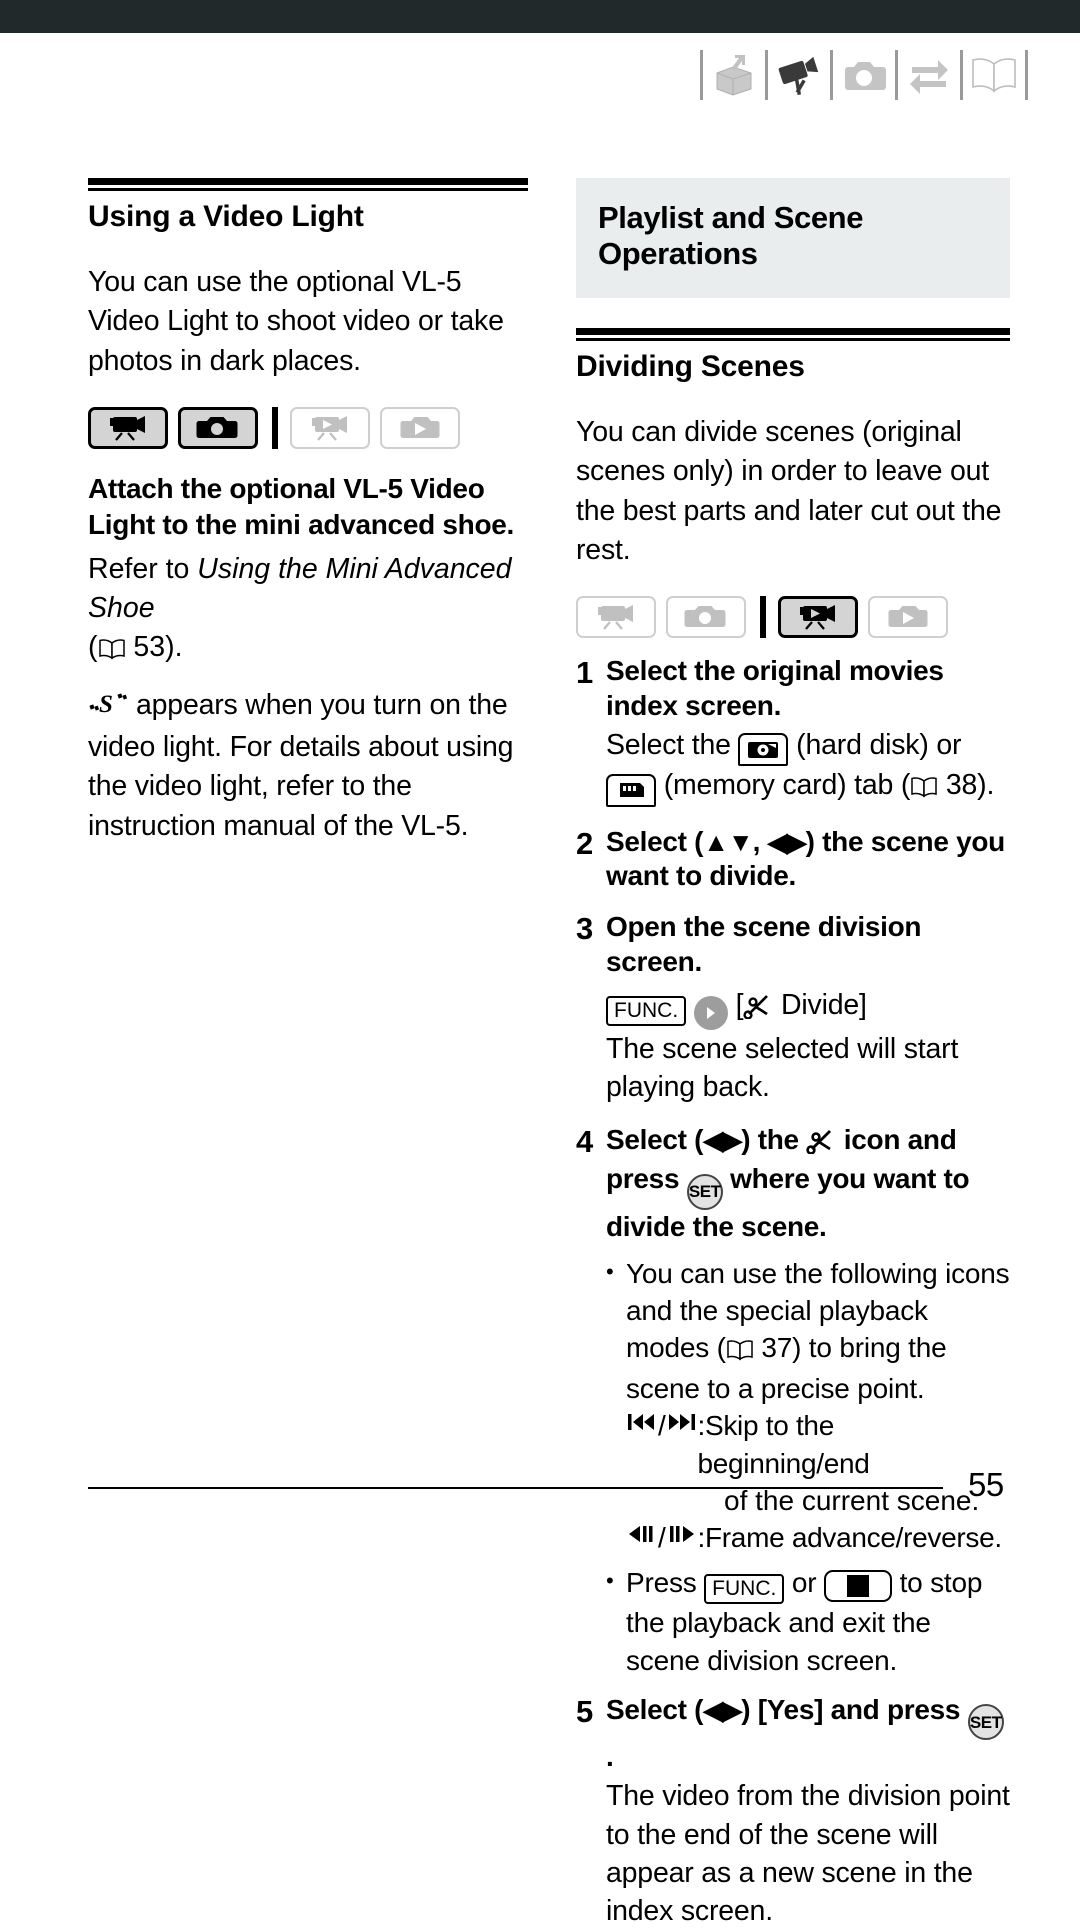  Describe the element at coordinates (93, 647) in the screenshot. I see `refer-open-paren: (` at that location.